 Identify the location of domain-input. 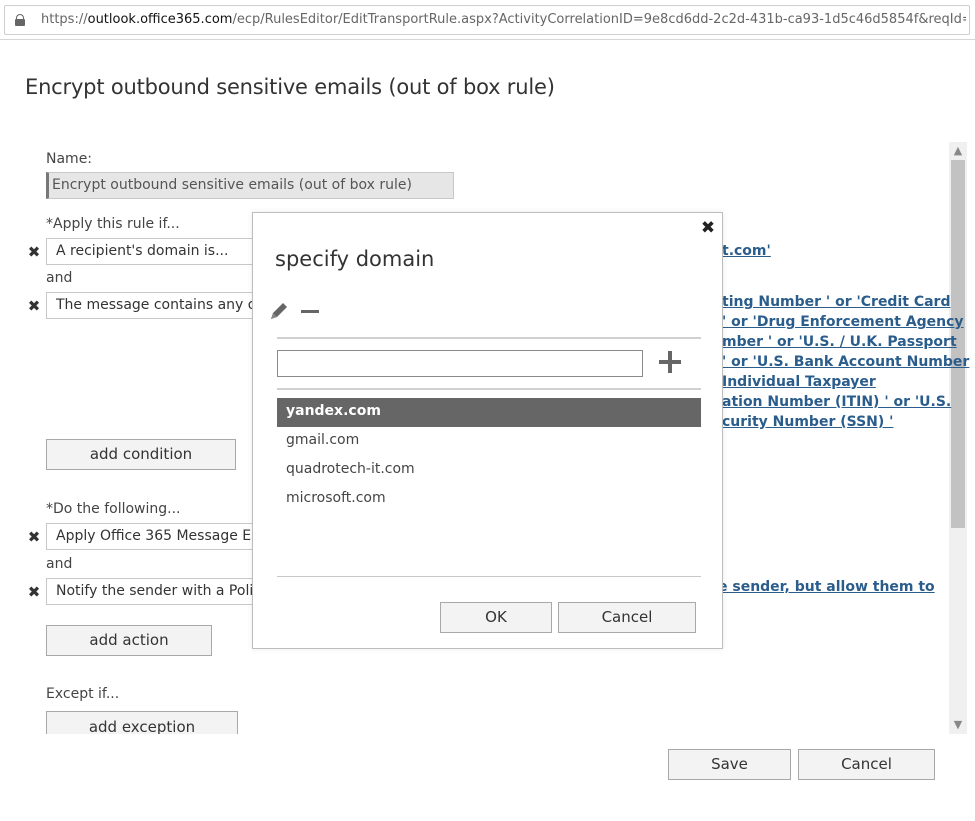
(460, 363).